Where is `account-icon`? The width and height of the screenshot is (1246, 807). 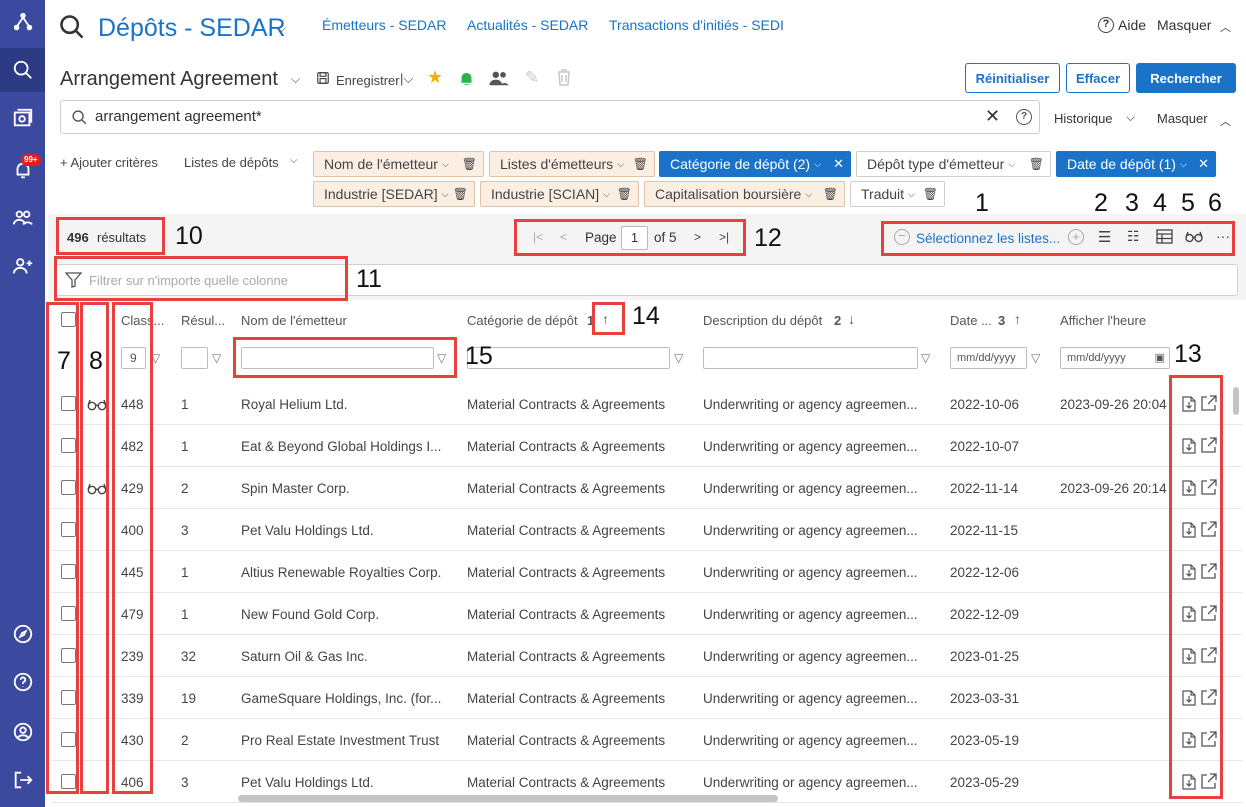 account-icon is located at coordinates (22, 732).